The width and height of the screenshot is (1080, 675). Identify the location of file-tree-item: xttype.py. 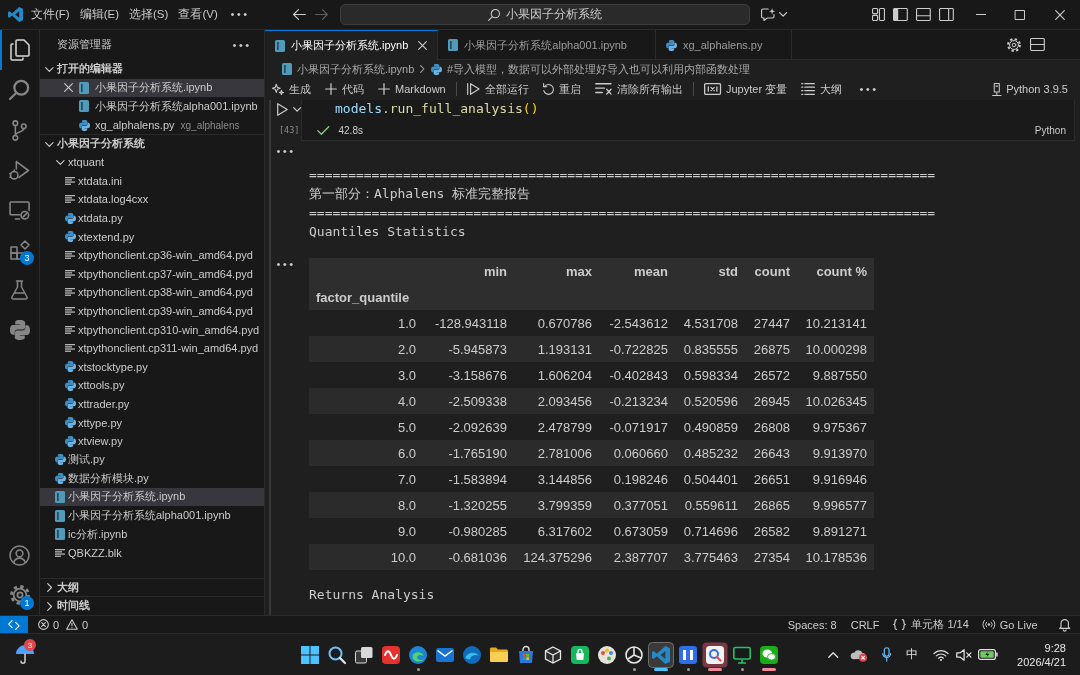
(152, 422).